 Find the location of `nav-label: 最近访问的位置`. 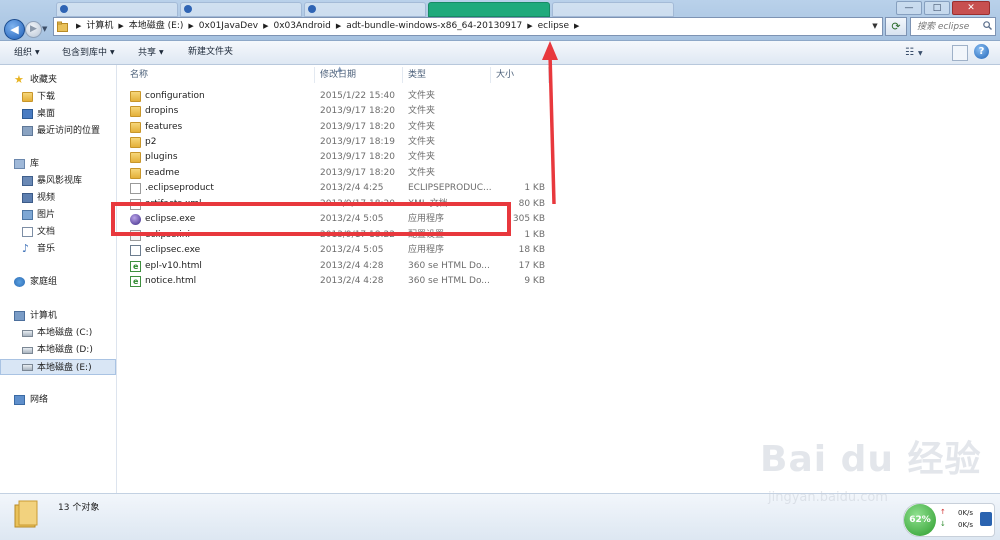

nav-label: 最近访问的位置 is located at coordinates (69, 131).